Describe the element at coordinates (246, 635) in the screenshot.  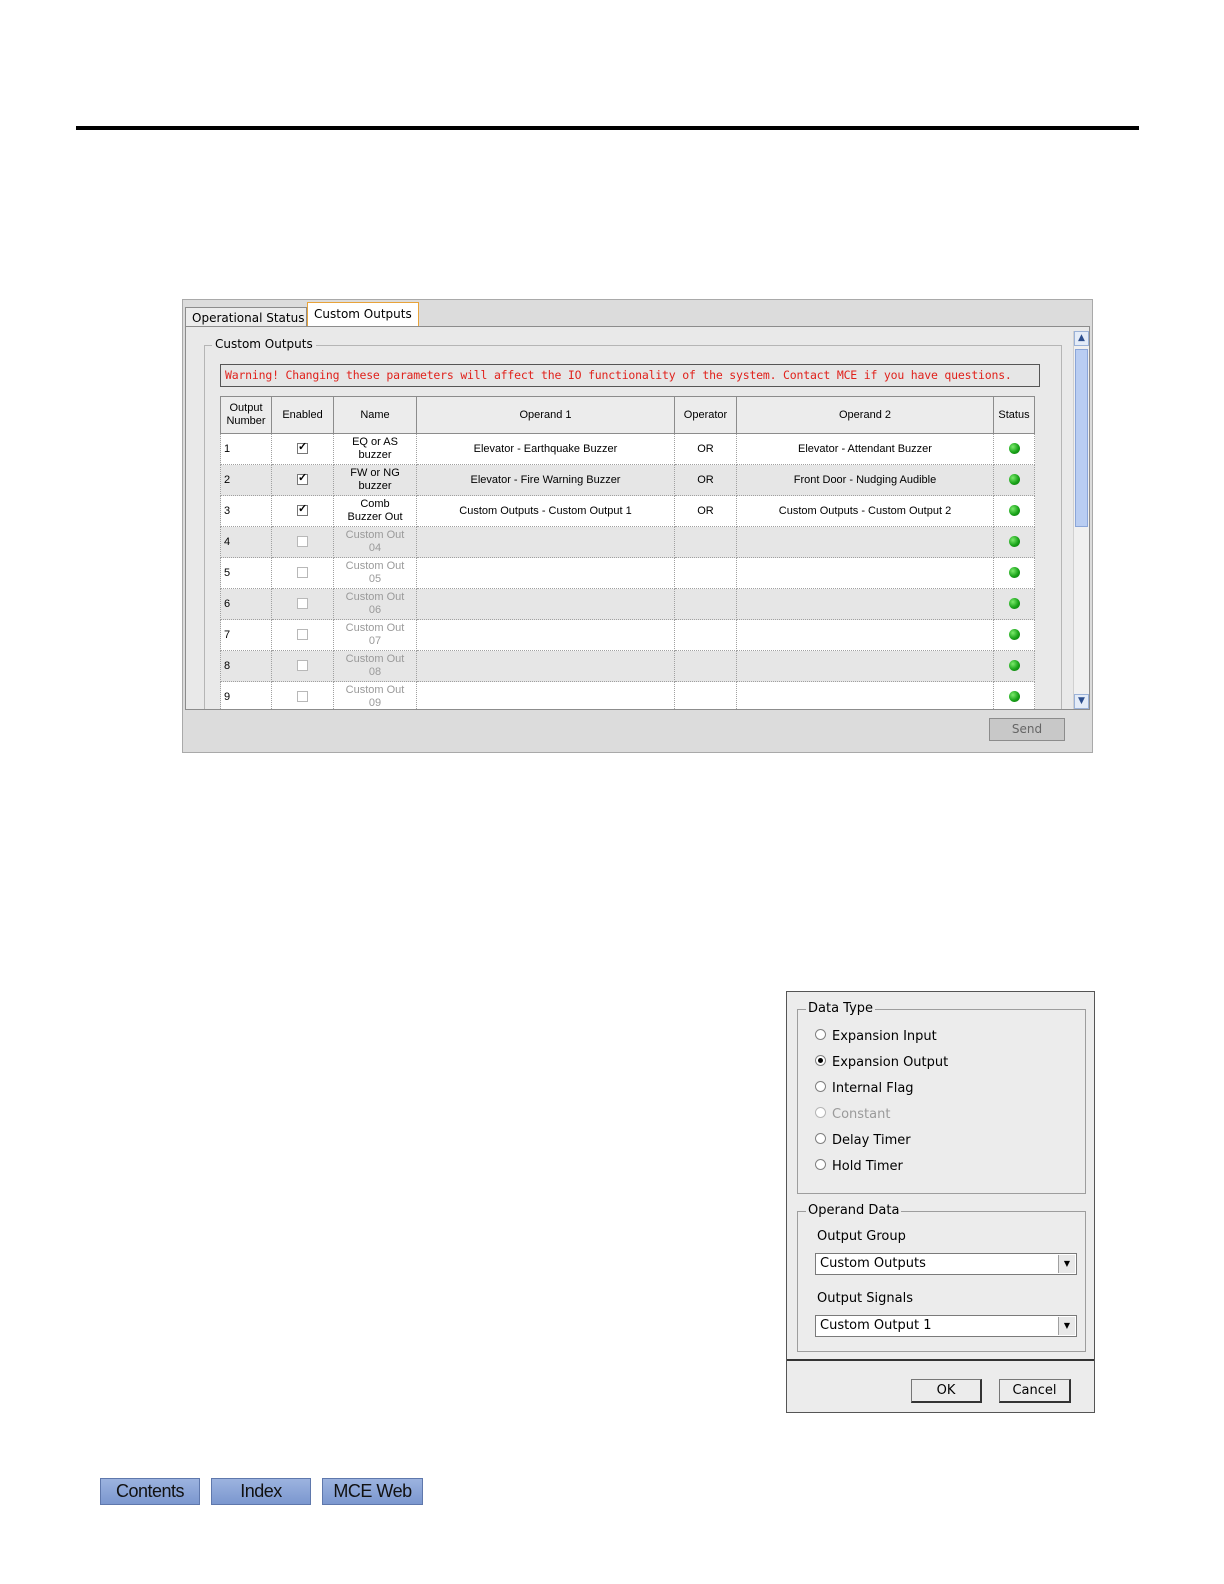
I see `output-number-cell: 7` at that location.